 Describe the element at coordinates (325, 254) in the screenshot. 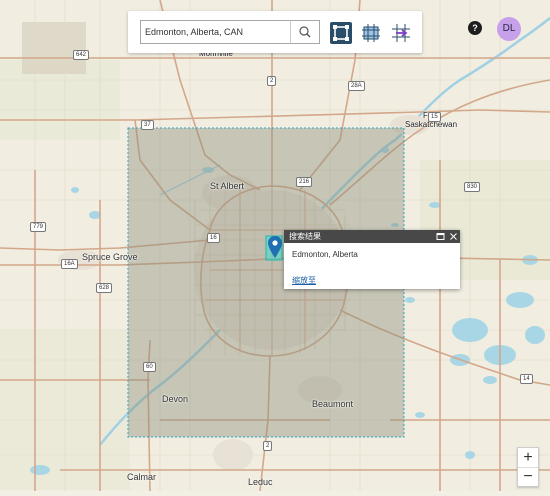

I see `popup-content: Edmonton, Alberta` at that location.